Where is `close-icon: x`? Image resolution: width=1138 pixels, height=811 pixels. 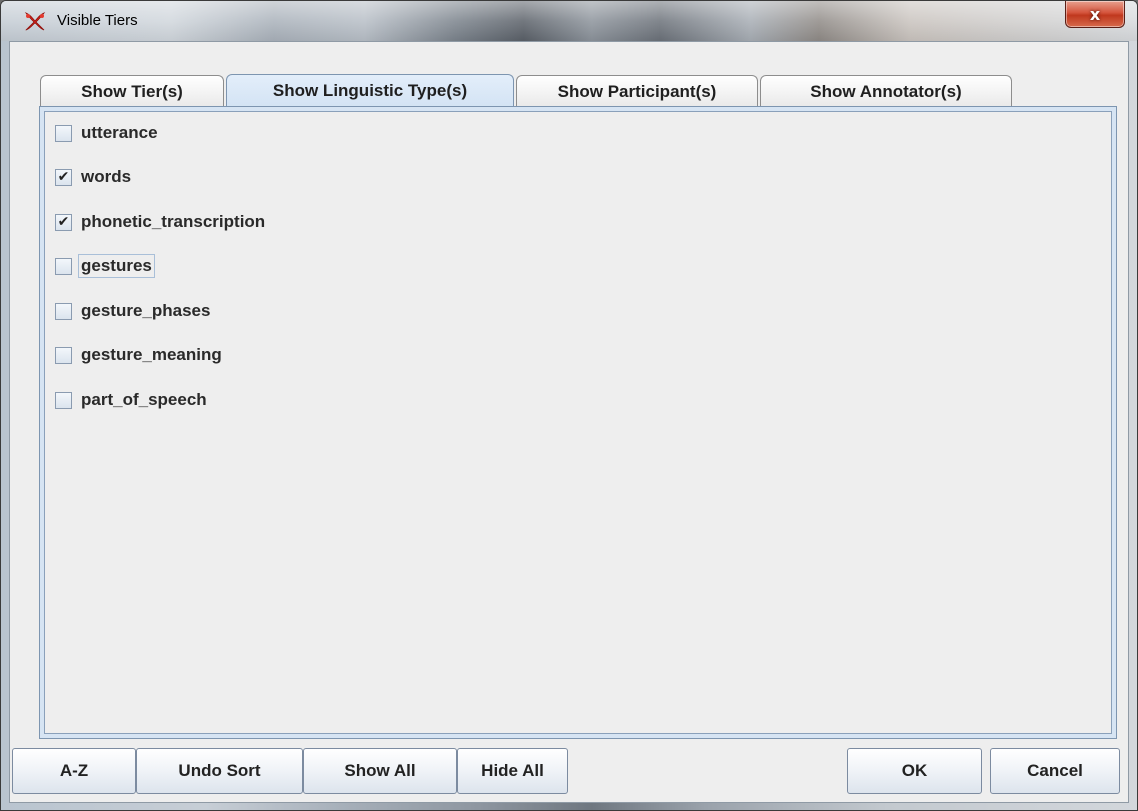
close-icon: x is located at coordinates (1095, 14).